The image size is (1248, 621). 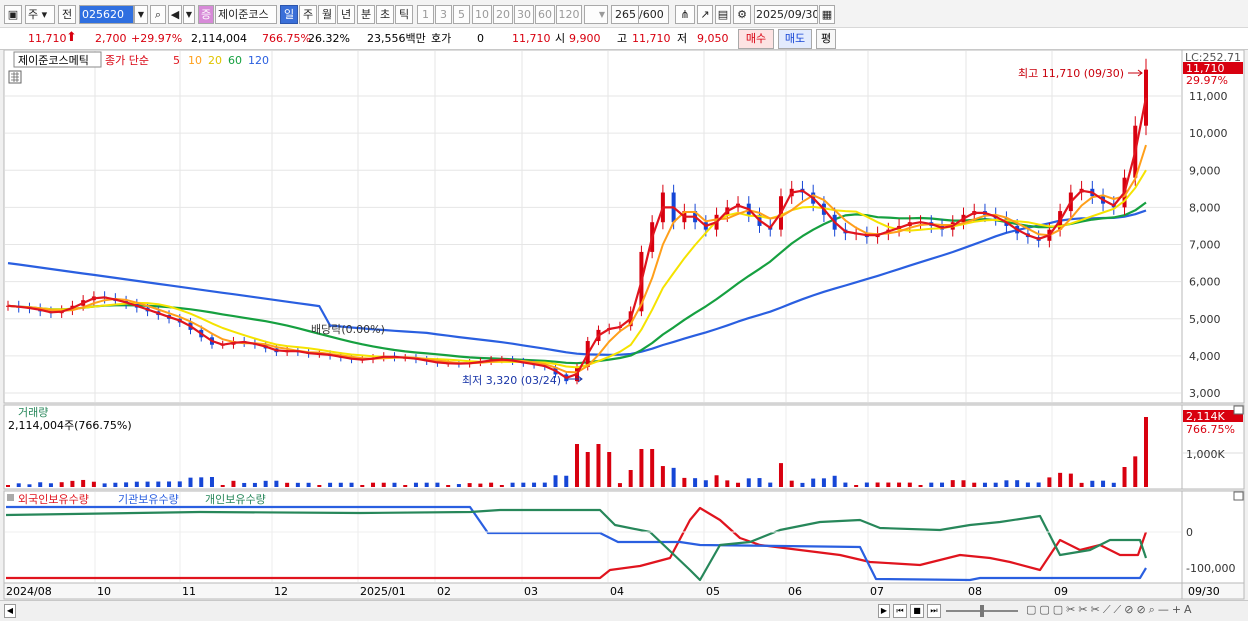 What do you see at coordinates (826, 39) in the screenshot?
I see `average-button: 평` at bounding box center [826, 39].